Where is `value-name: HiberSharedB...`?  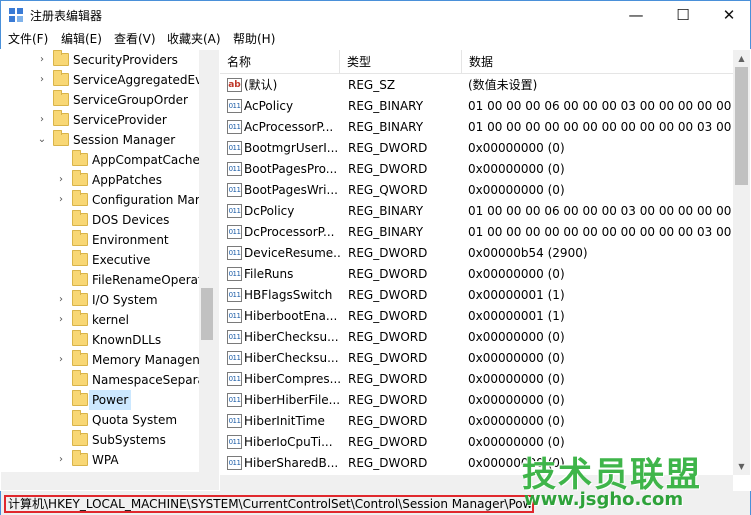 value-name: HiberSharedB... is located at coordinates (291, 463).